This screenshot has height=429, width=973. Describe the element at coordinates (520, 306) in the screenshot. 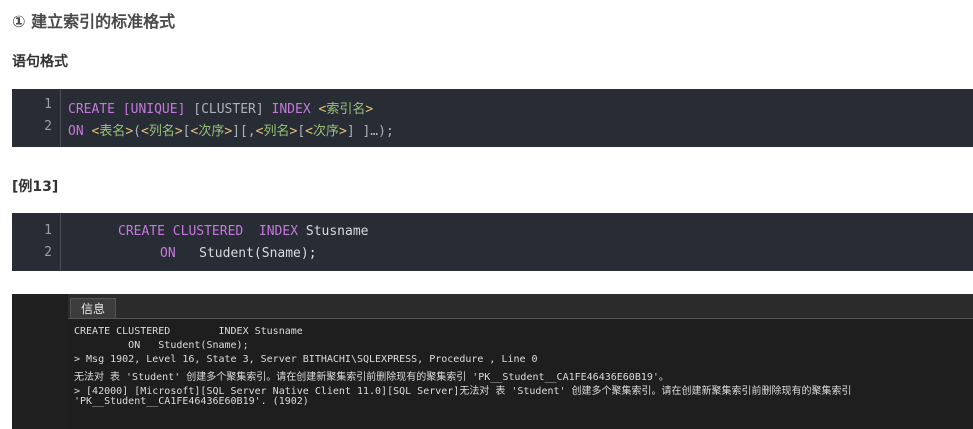

I see `result-tab-bar: 信息` at that location.